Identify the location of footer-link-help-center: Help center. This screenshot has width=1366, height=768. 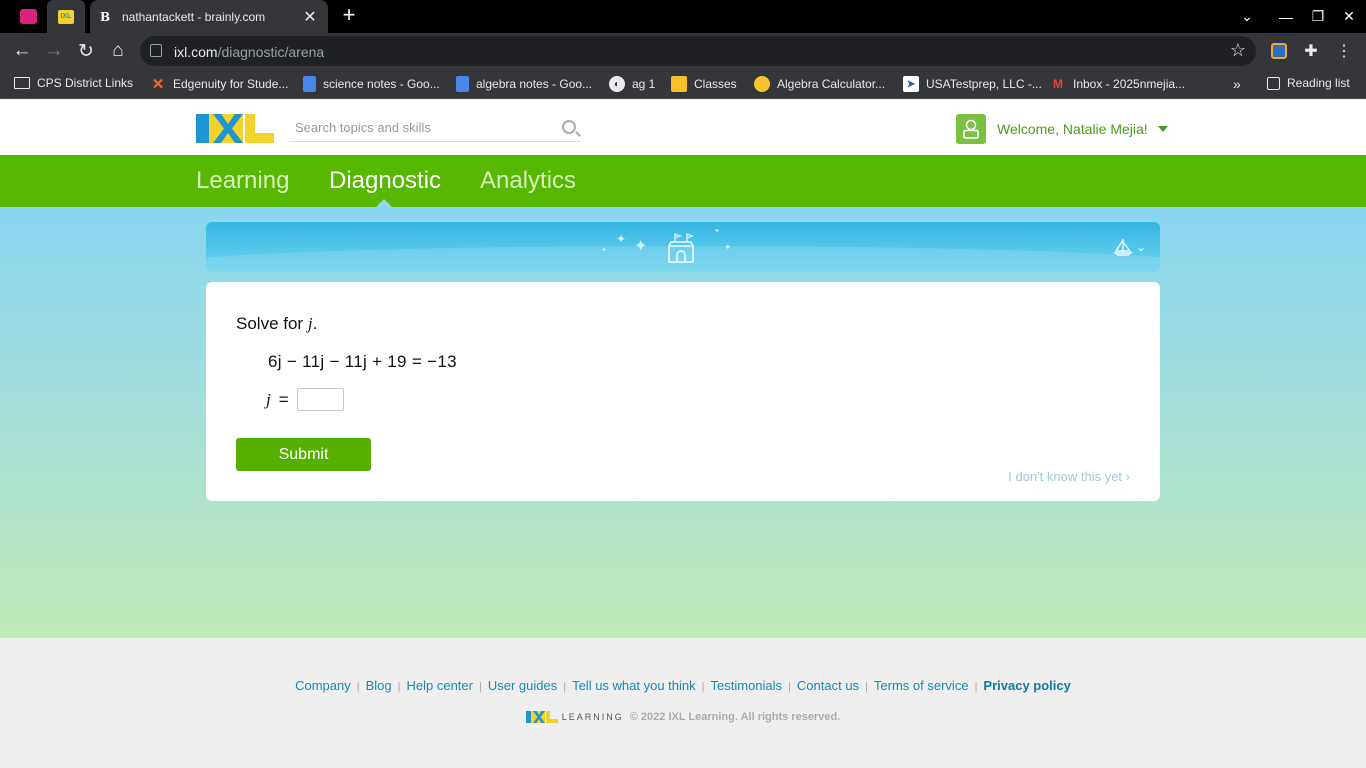
(440, 685).